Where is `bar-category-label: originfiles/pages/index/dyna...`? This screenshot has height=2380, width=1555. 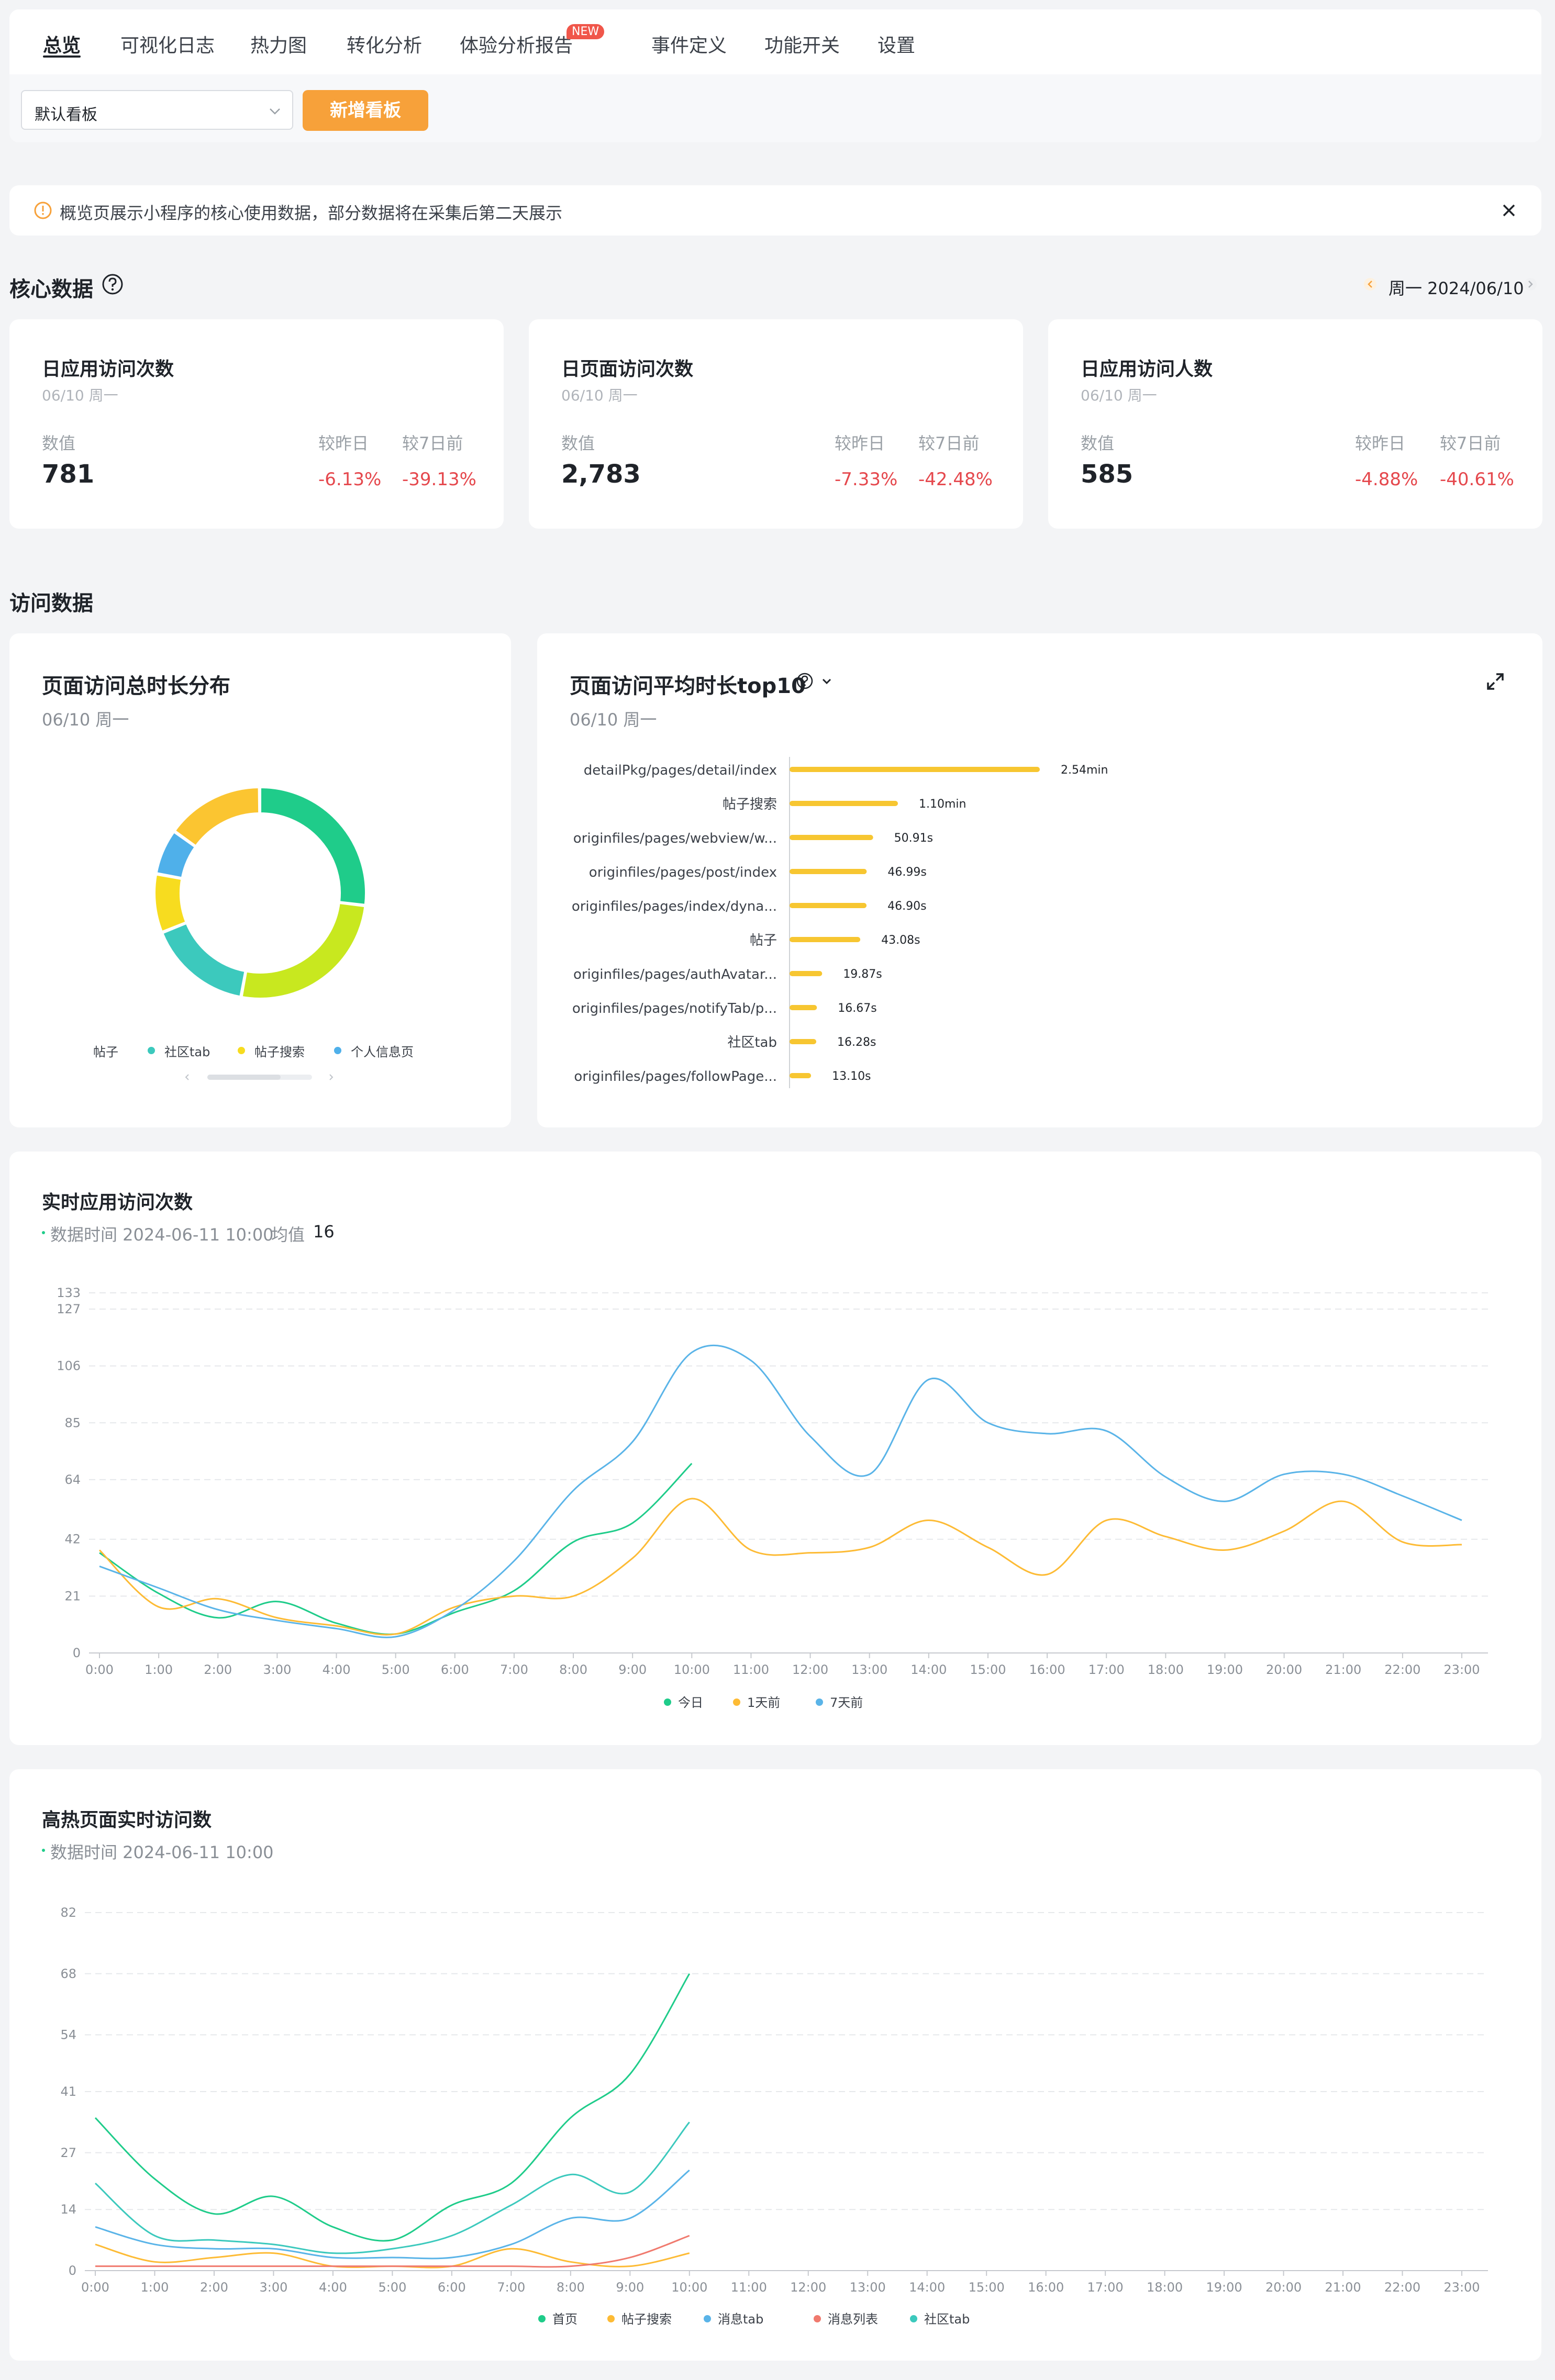 bar-category-label: originfiles/pages/index/dyna... is located at coordinates (674, 906).